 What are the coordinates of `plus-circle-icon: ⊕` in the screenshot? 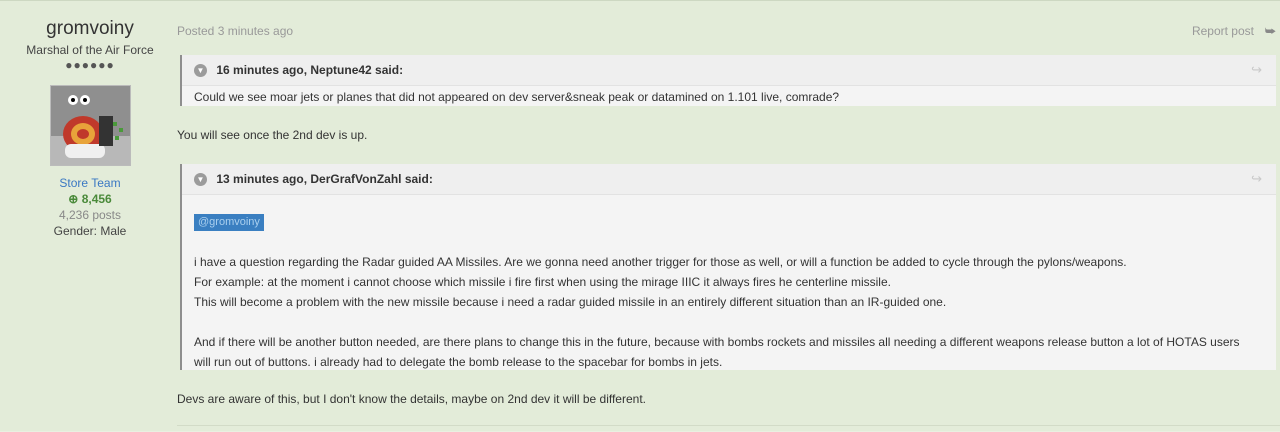 It's located at (73, 199).